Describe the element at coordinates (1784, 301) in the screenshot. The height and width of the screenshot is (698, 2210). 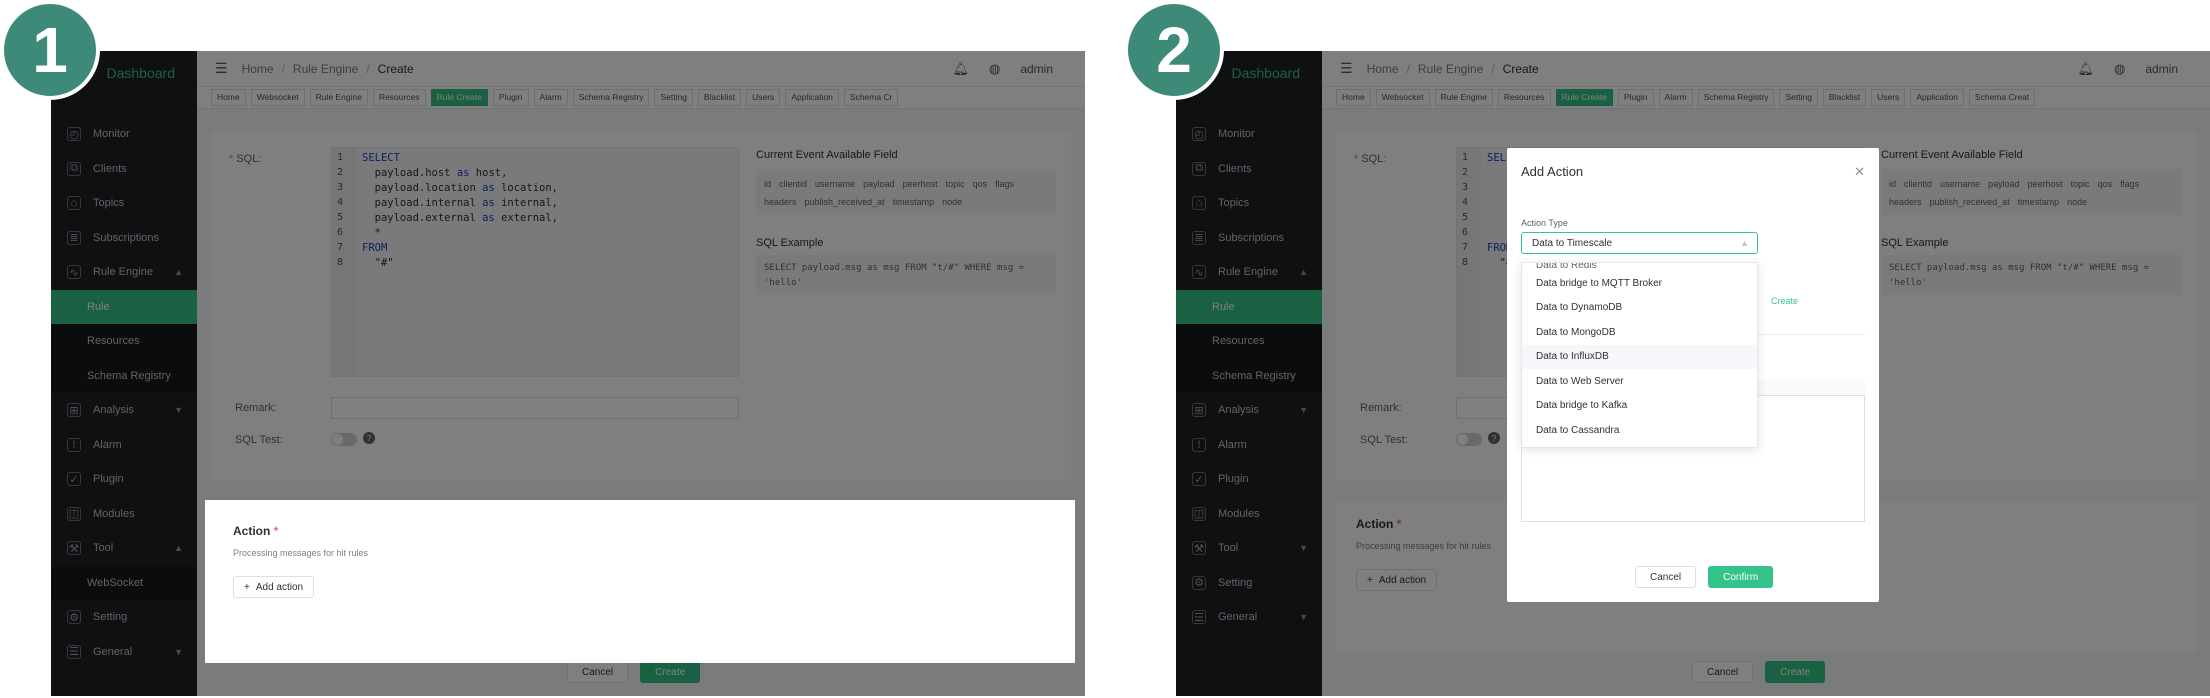
I see `create-resource-link: Create` at that location.